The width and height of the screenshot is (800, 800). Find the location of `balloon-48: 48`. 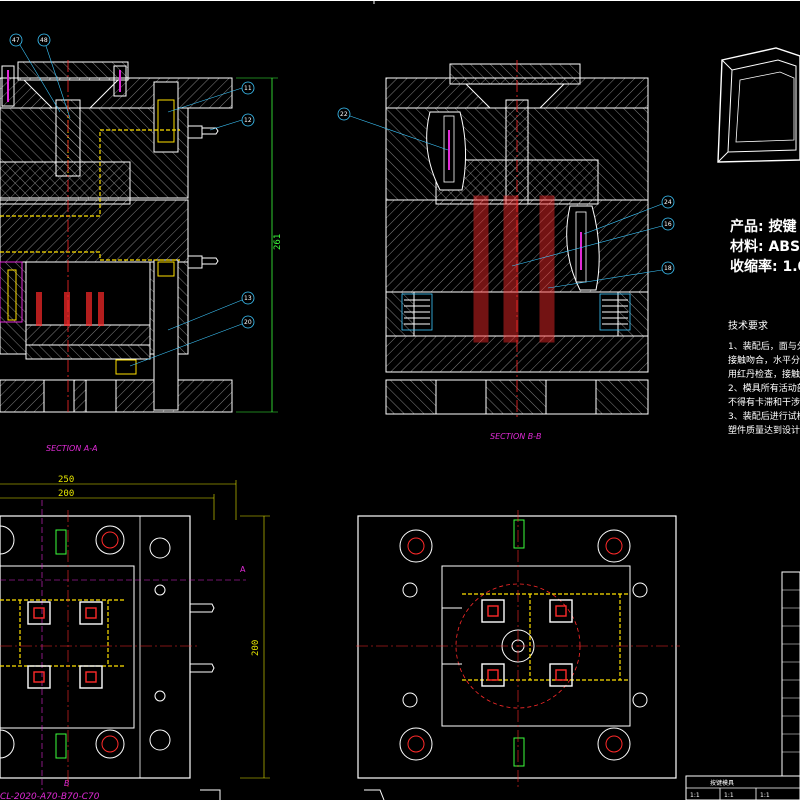

balloon-48: 48 is located at coordinates (44, 40).